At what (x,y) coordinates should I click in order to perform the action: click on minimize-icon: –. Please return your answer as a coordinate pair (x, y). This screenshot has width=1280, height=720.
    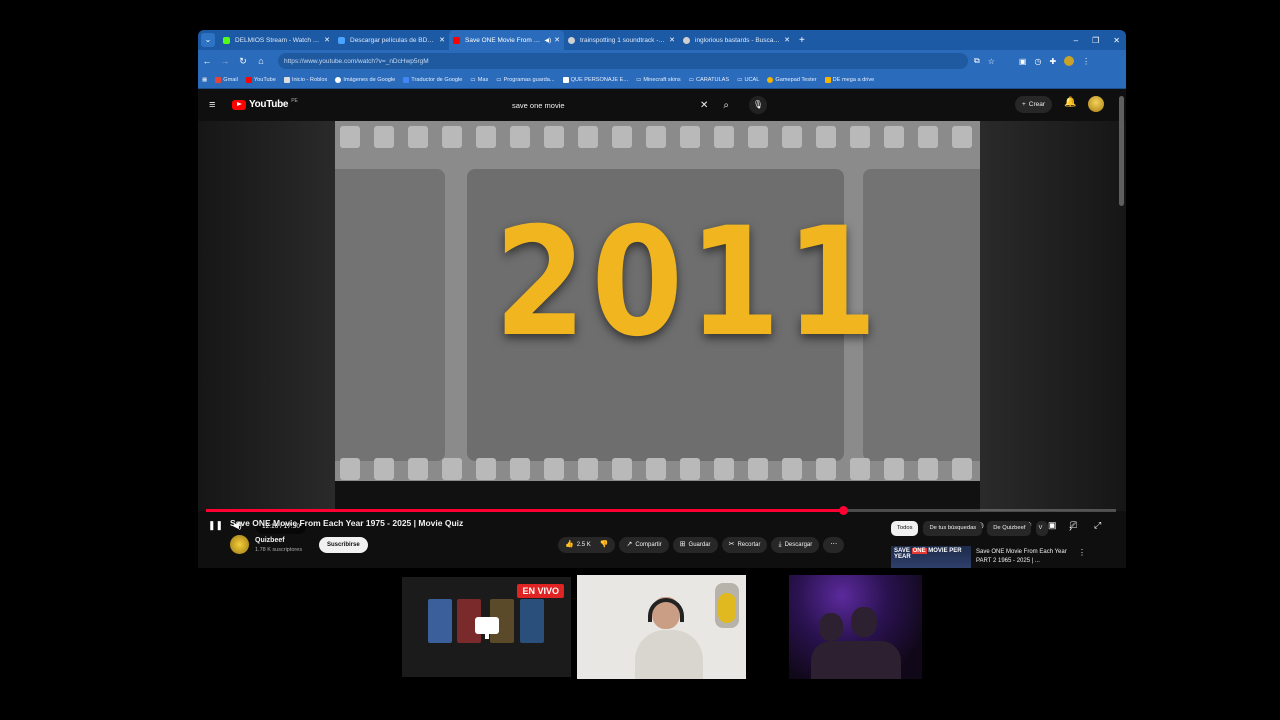
    Looking at the image, I should click on (1076, 40).